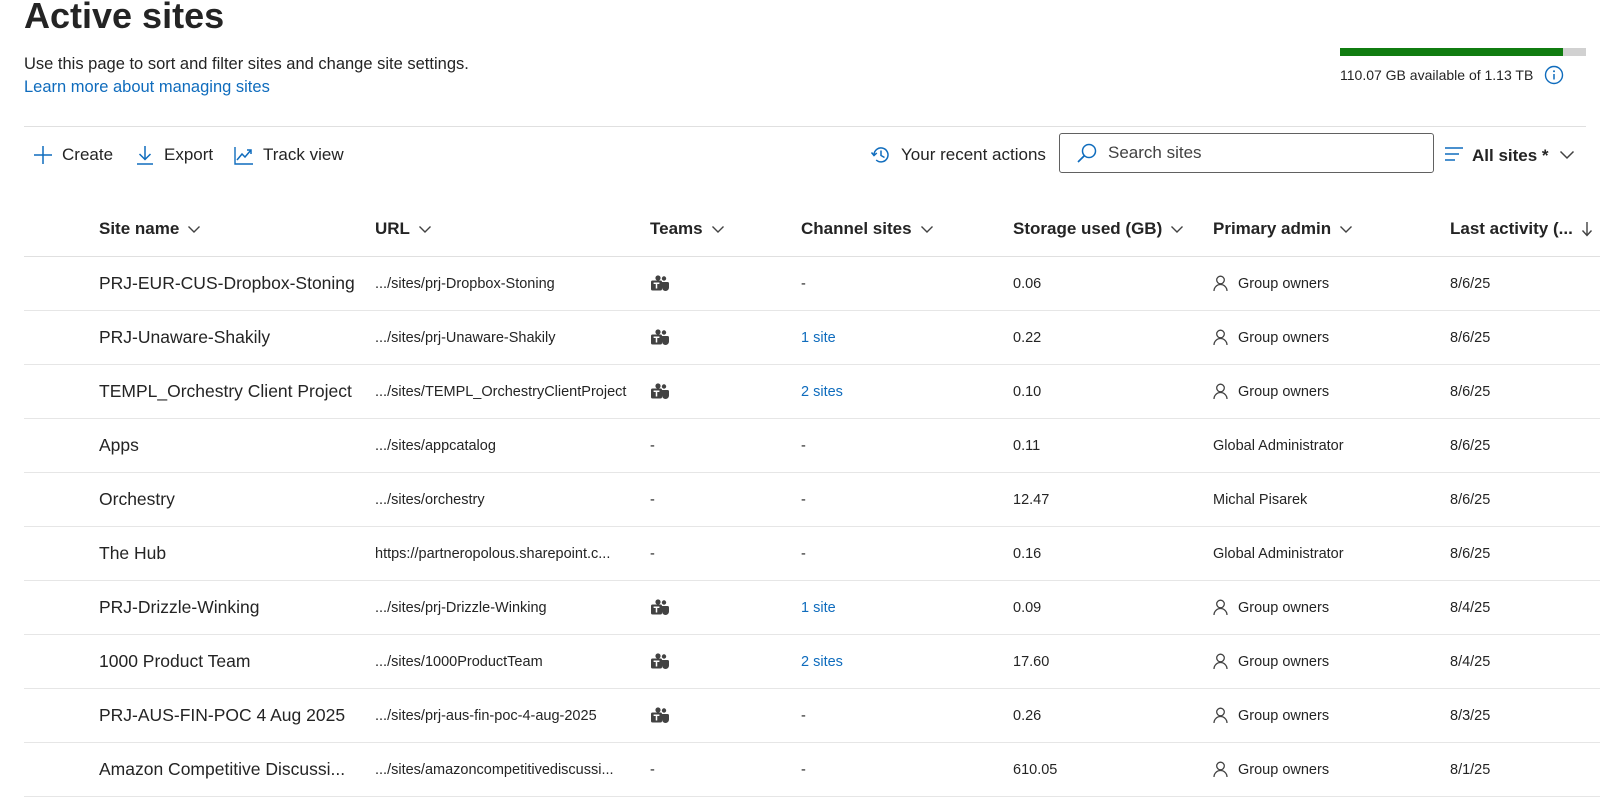 This screenshot has height=797, width=1600. What do you see at coordinates (1463, 66) in the screenshot?
I see `storage-summary: 110.07 GB available of 1.13 TB` at bounding box center [1463, 66].